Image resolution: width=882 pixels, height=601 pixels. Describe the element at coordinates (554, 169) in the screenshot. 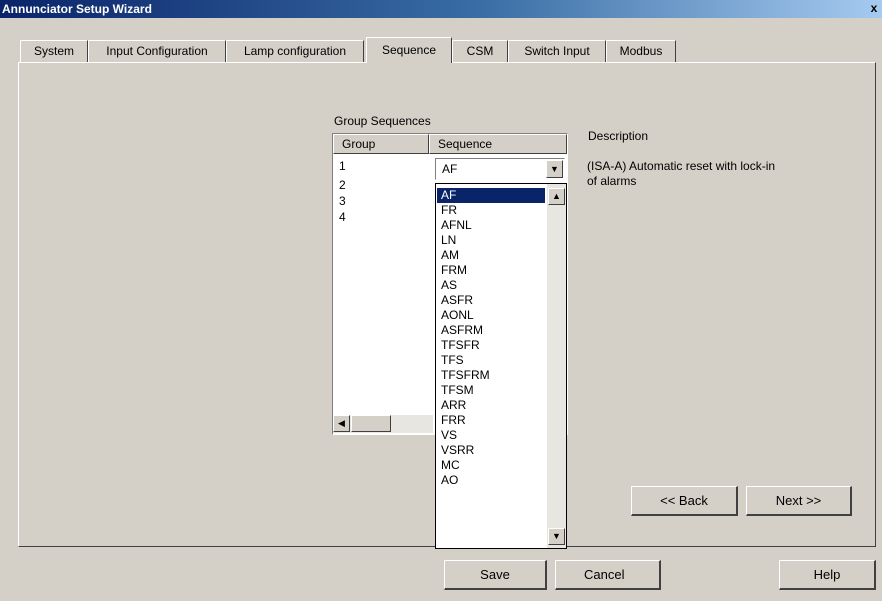

I see `chevron-down-icon: ▼` at that location.